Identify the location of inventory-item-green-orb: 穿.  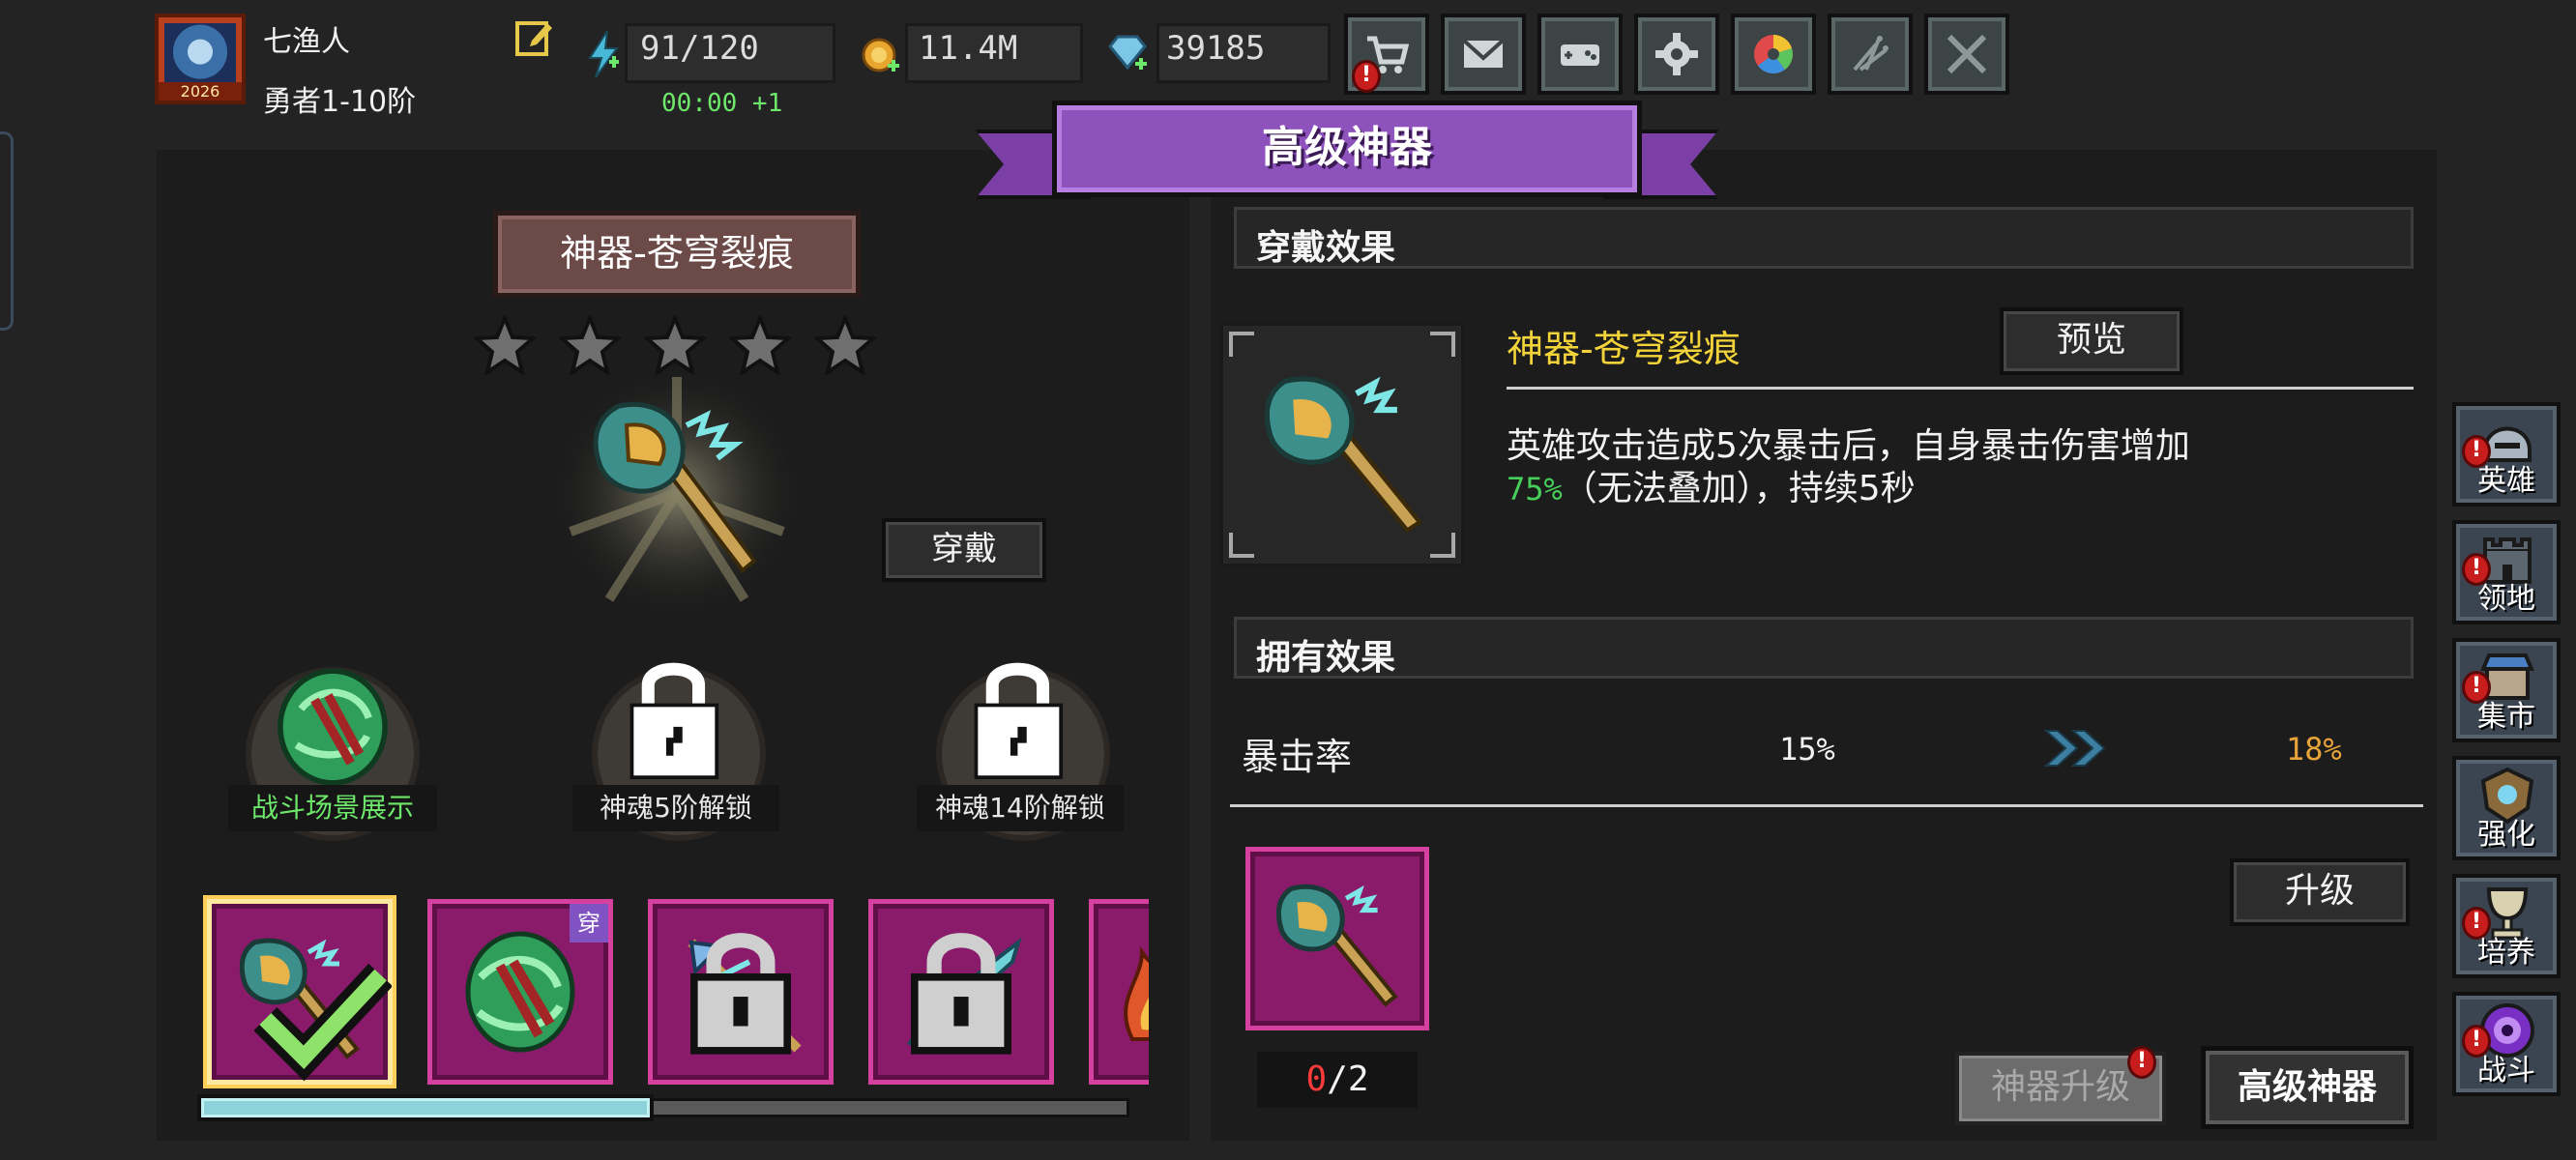
(520, 992).